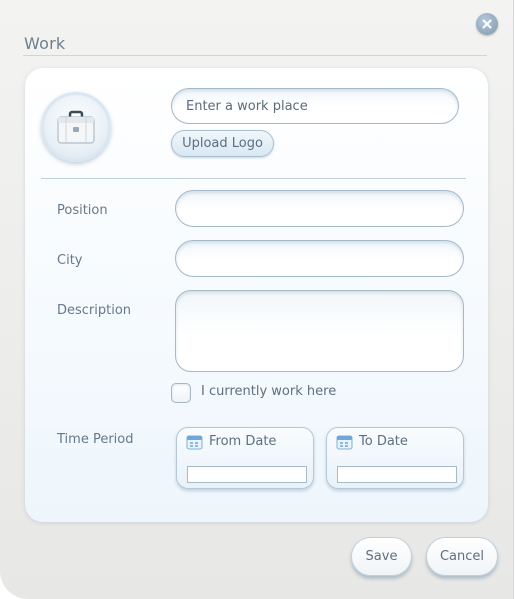  I want to click on description-label: Description, so click(94, 310).